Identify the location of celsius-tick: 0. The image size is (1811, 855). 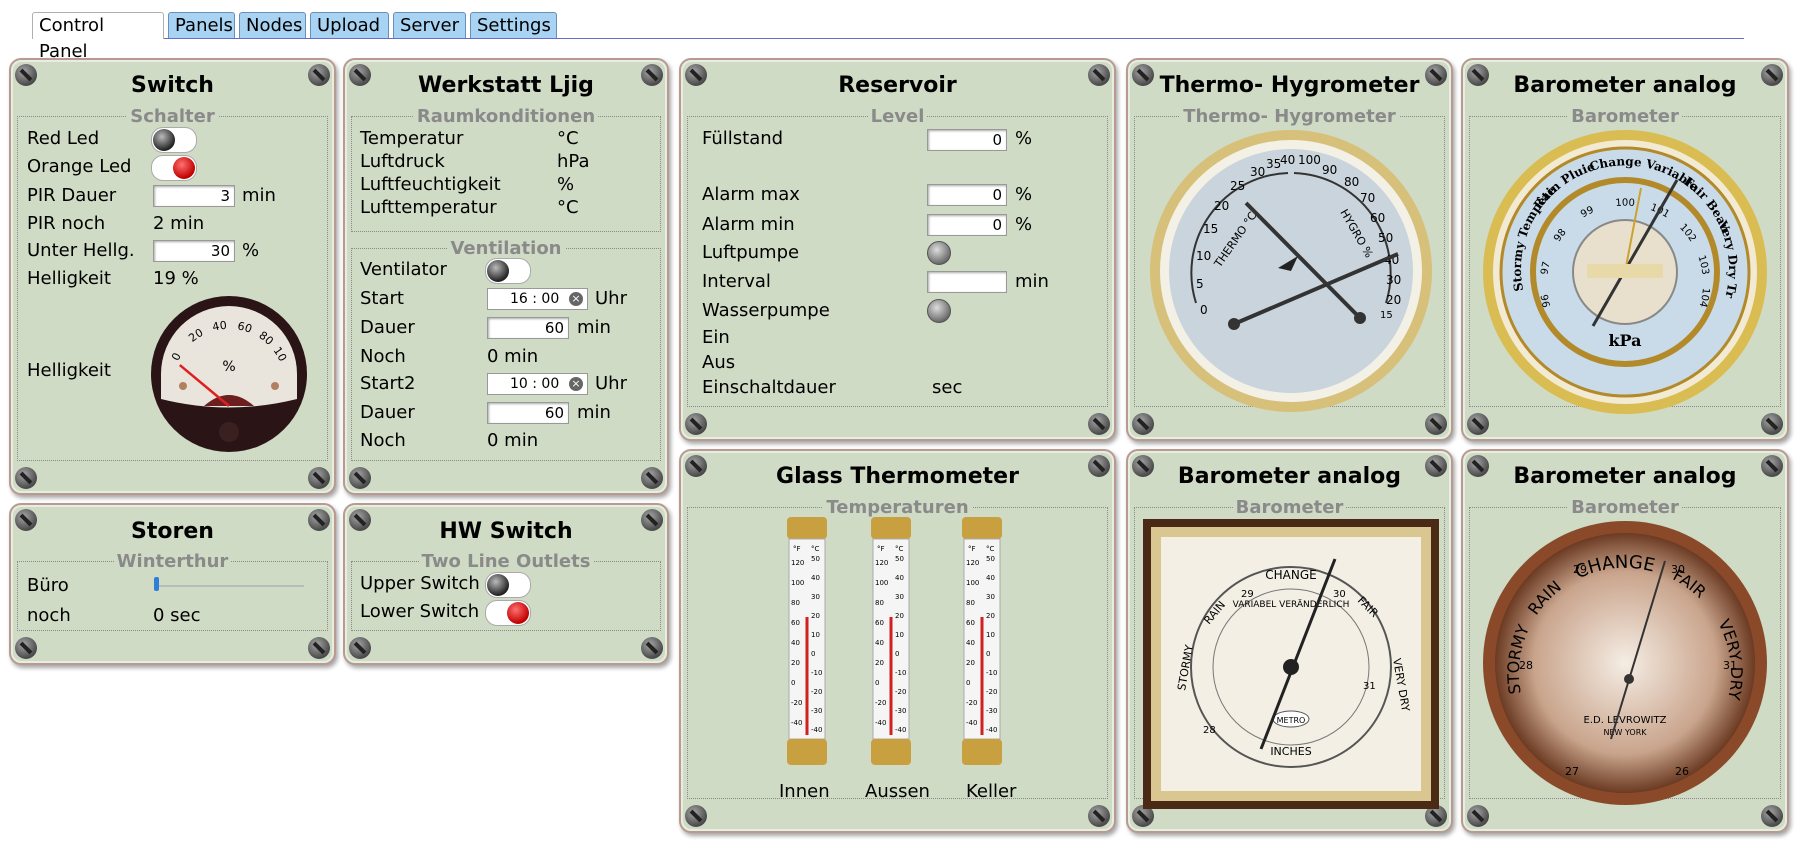
(813, 654).